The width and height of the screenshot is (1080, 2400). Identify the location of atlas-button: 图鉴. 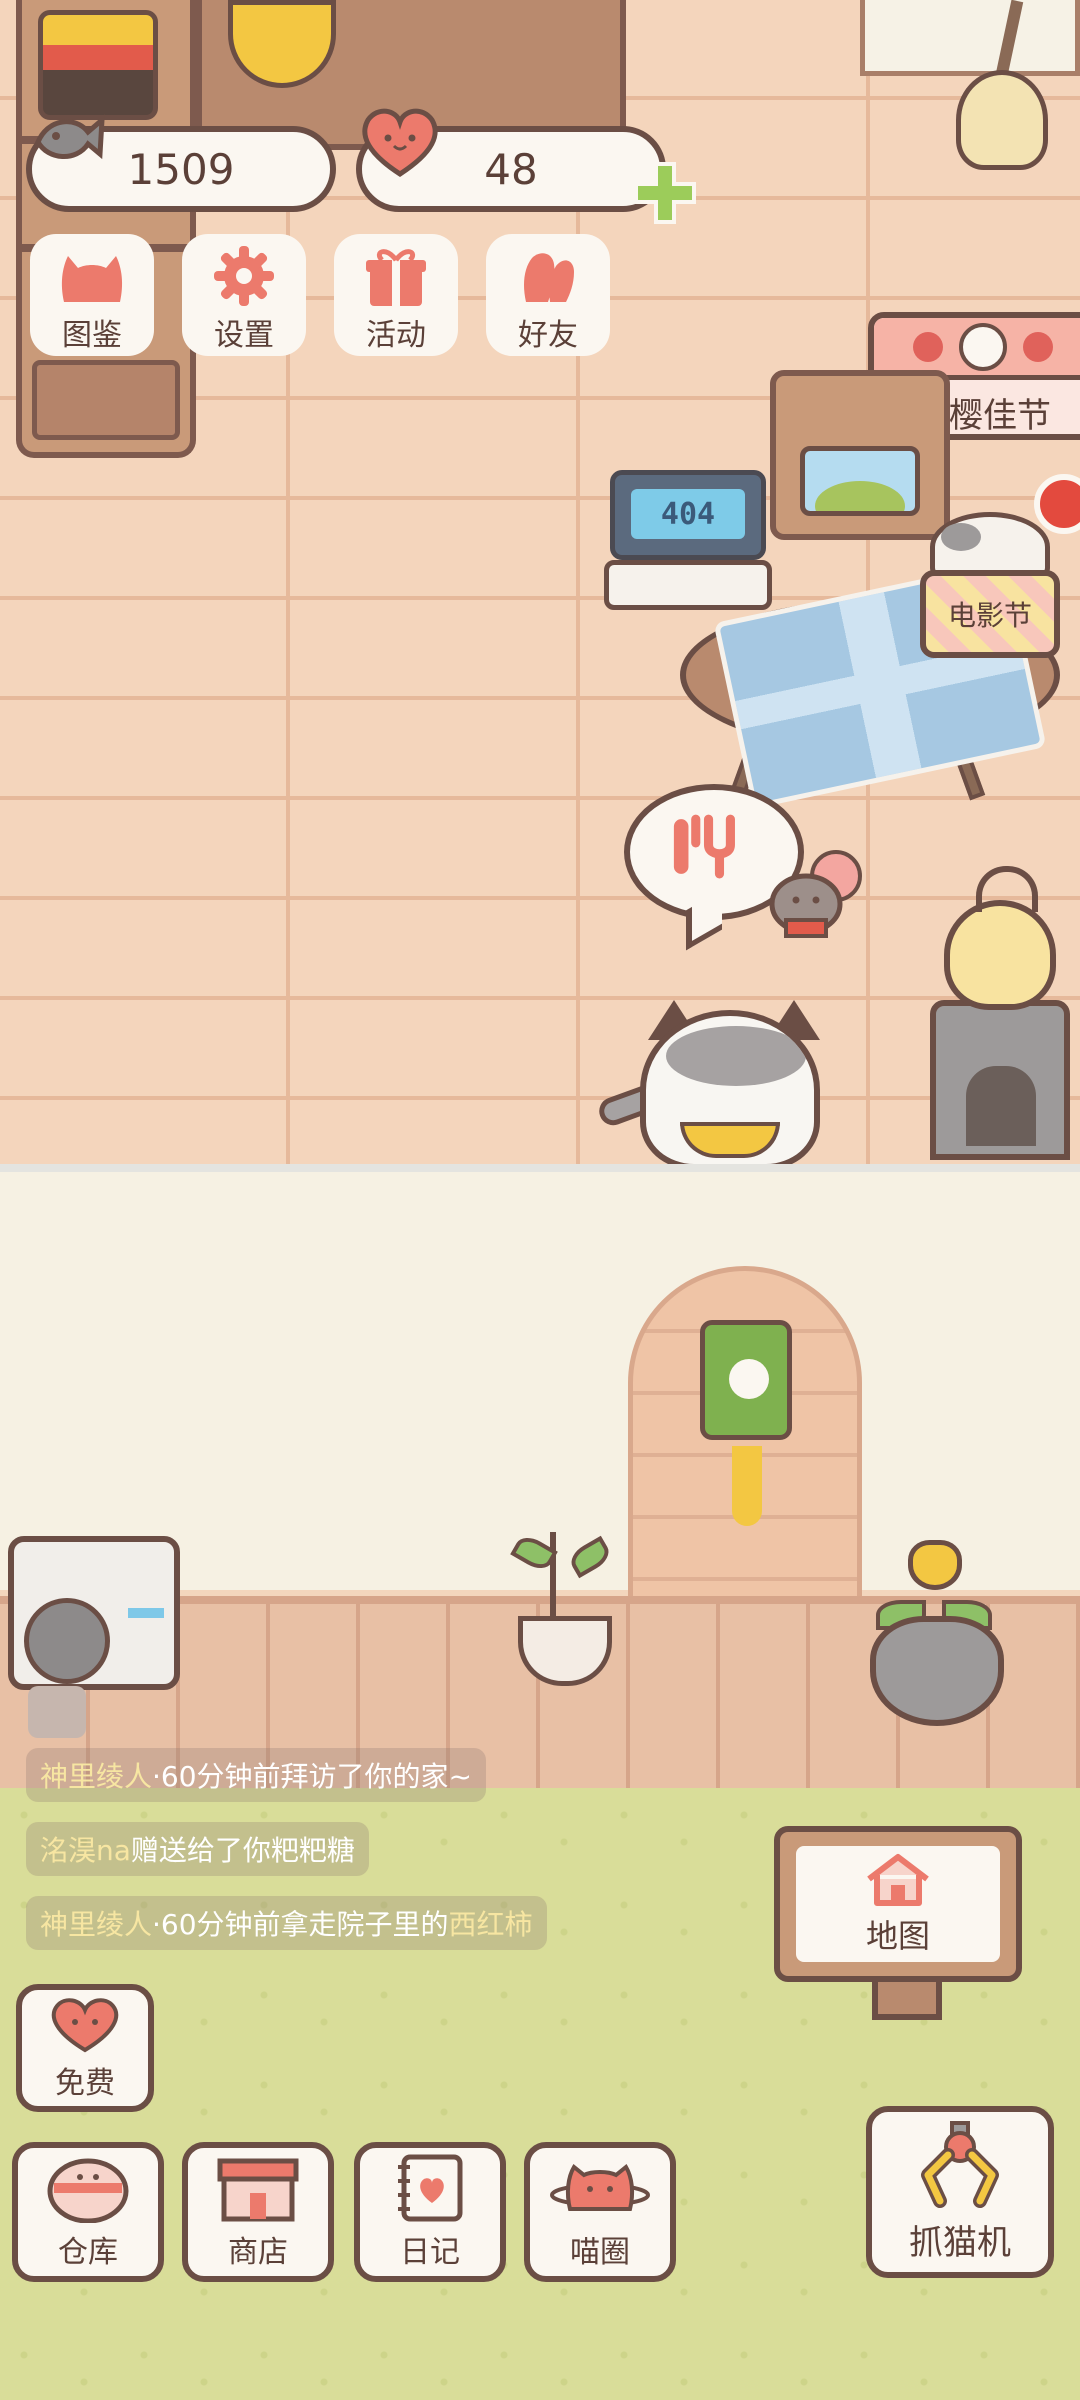
(92, 295).